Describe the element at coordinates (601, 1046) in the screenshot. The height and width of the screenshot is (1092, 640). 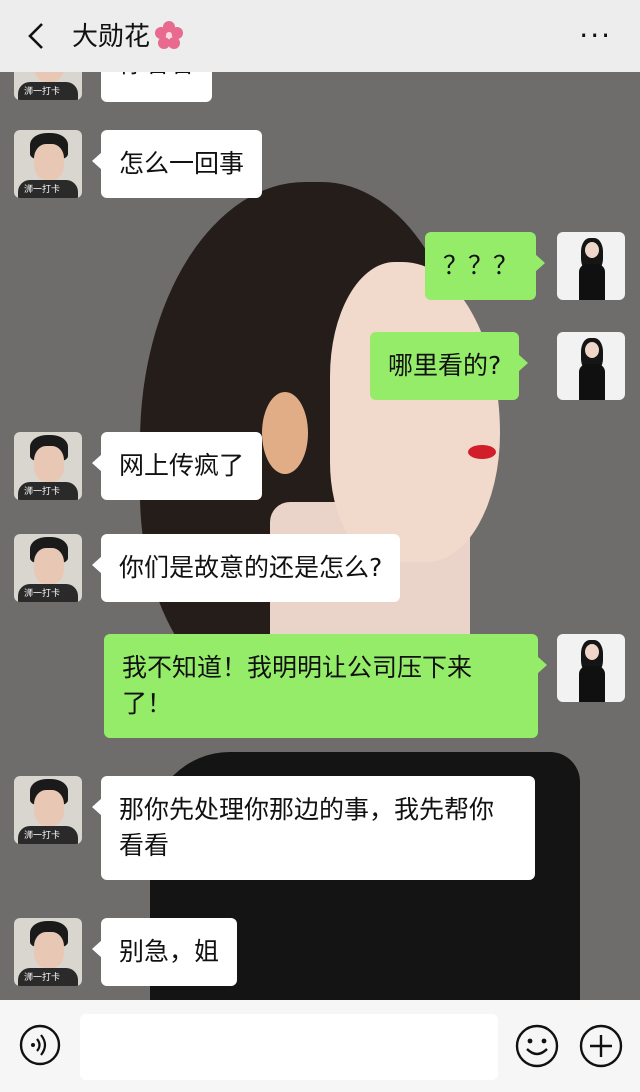
I see `plus-icon` at that location.